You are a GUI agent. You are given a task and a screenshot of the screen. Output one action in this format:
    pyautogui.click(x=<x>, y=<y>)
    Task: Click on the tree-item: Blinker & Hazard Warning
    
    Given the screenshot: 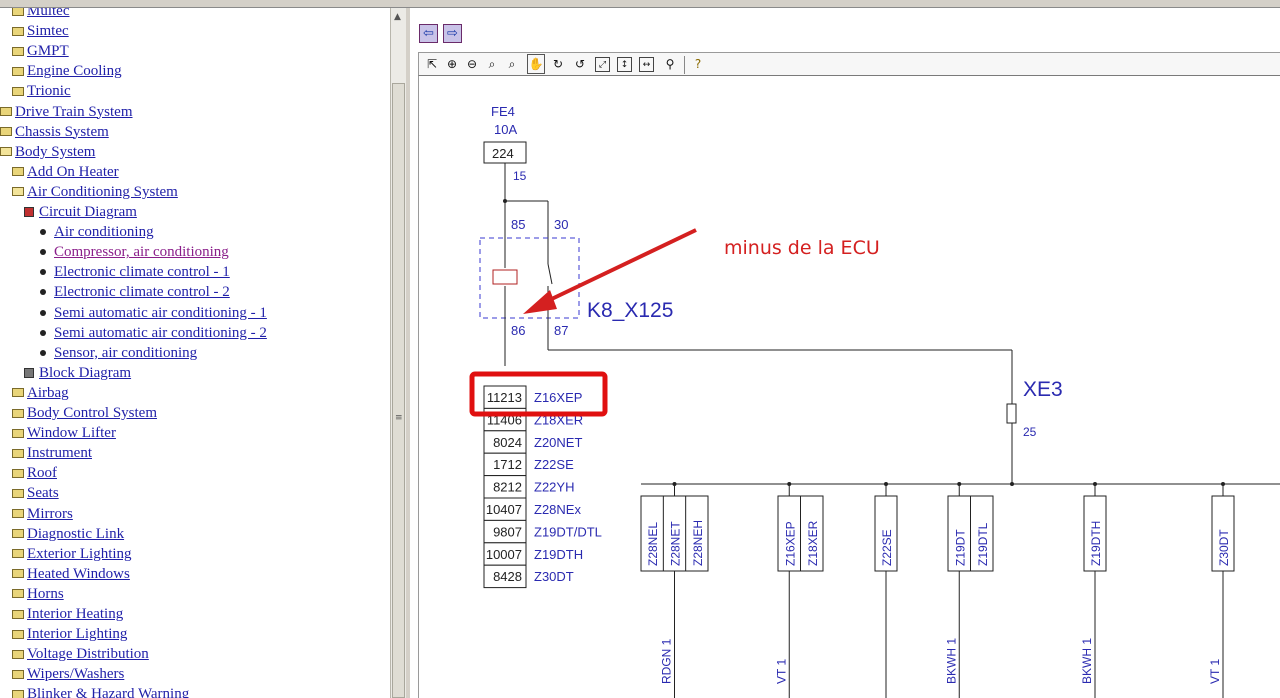 What is the action you would take?
    pyautogui.click(x=100, y=691)
    